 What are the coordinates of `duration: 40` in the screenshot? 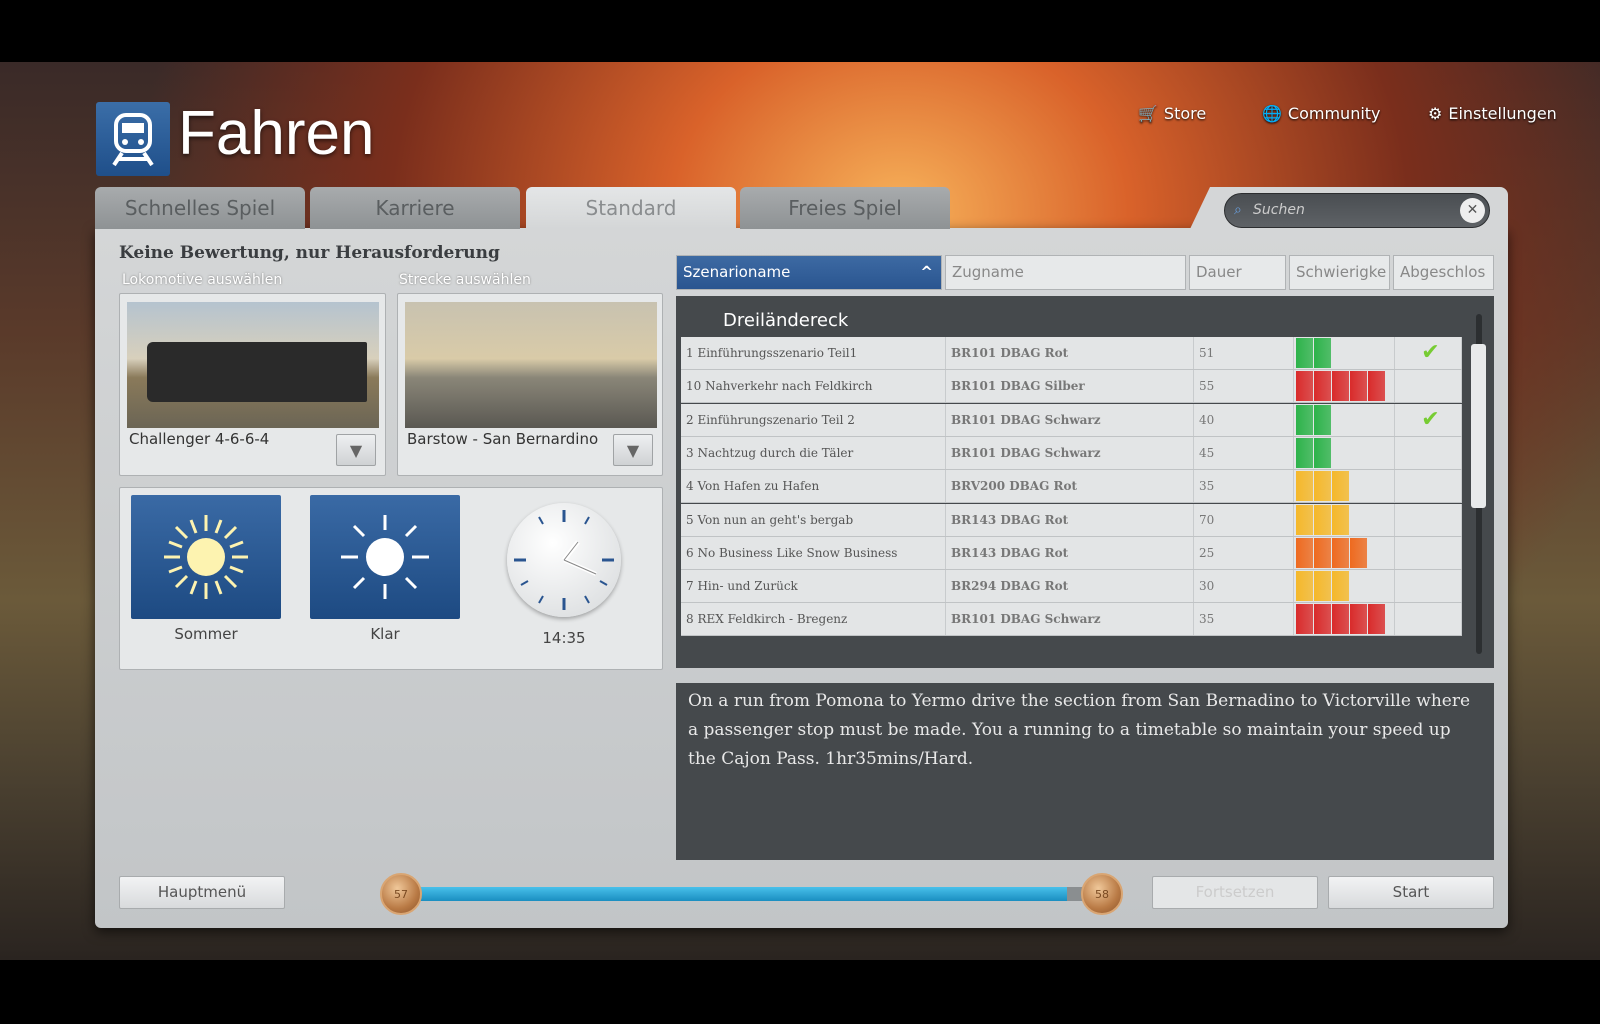 It's located at (1244, 419).